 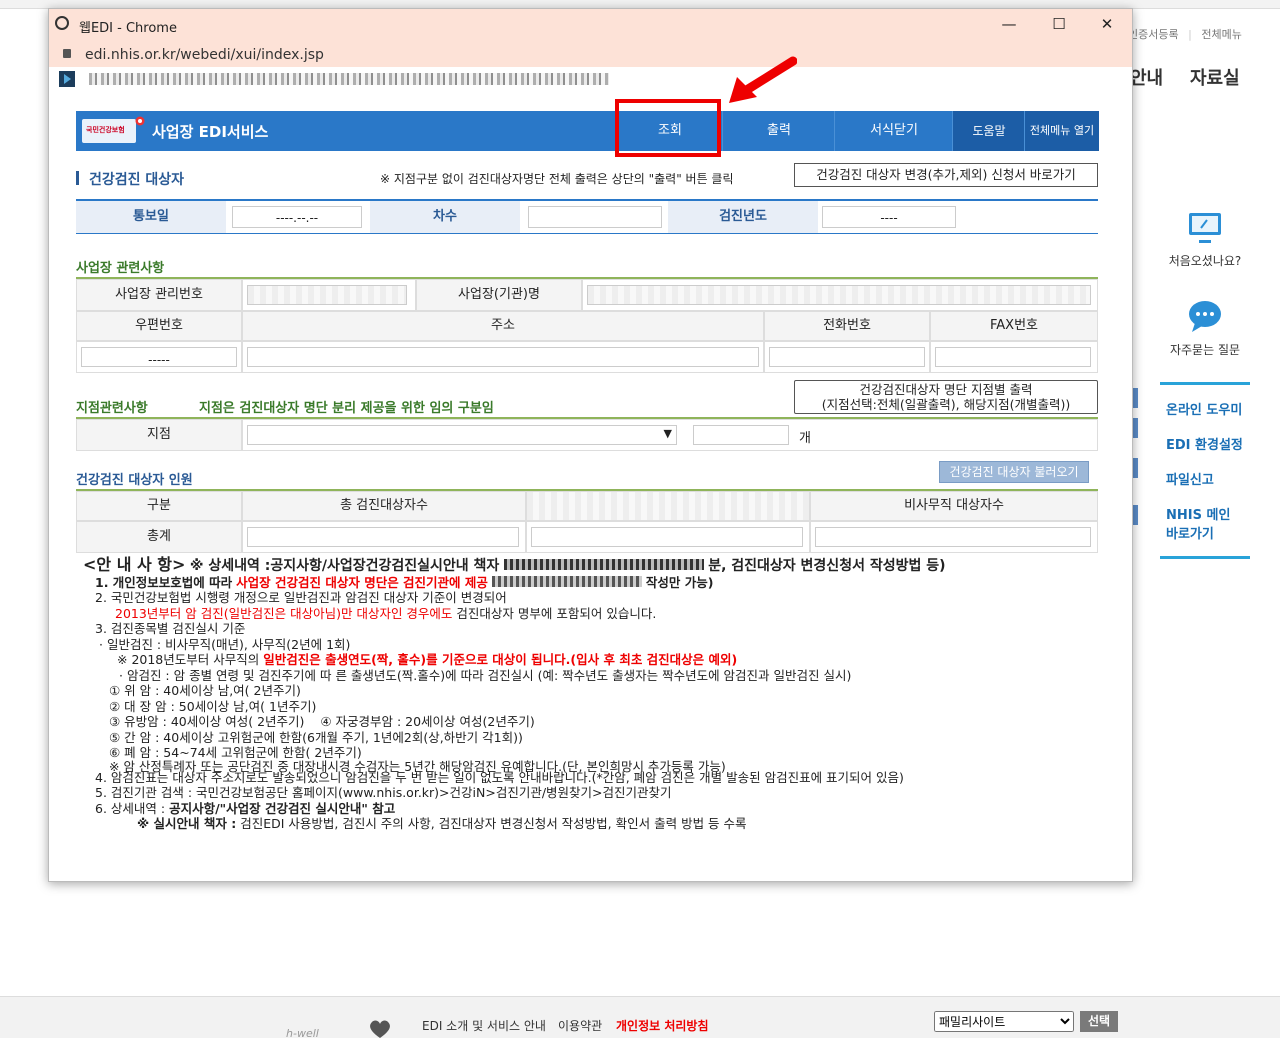 I want to click on file-report-link: 파일신고, so click(x=1205, y=478).